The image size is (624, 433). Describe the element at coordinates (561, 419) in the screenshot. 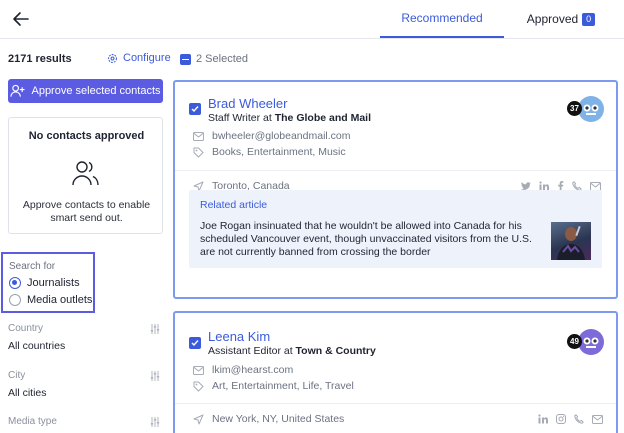

I see `instagram-icon` at that location.